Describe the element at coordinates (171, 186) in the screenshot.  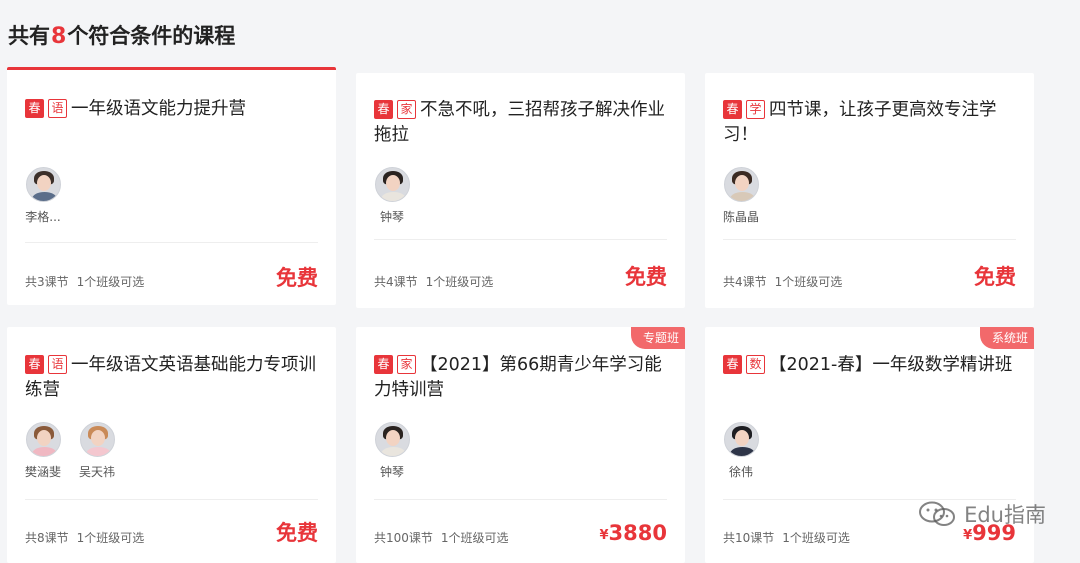
I see `course-card: 春语一年级语文能力提升营 李格... 共3课节 1个班级可选 免费` at that location.